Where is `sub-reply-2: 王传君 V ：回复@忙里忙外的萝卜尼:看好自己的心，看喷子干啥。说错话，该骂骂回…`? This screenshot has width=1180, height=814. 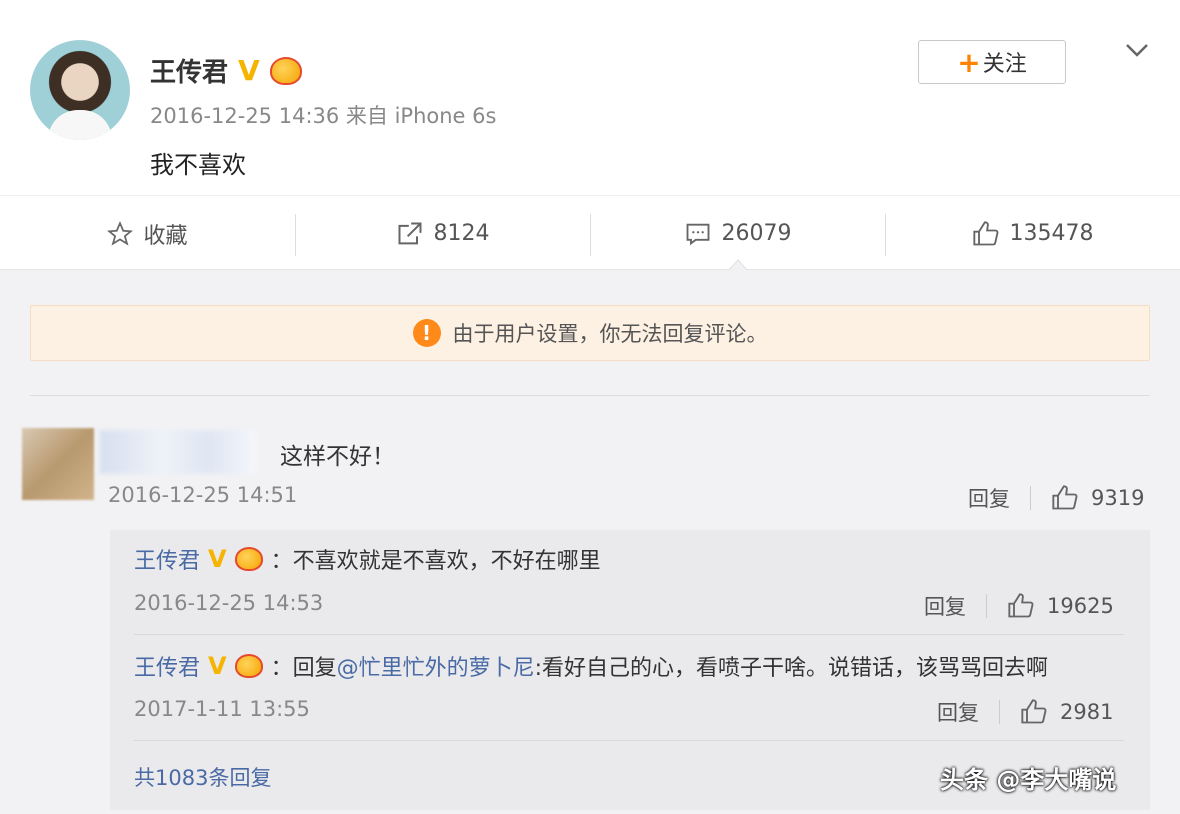
sub-reply-2: 王传君 V ：回复@忙里忙外的萝卜尼:看好自己的心，看喷子干啥。说错话，该骂骂回… is located at coordinates (591, 666).